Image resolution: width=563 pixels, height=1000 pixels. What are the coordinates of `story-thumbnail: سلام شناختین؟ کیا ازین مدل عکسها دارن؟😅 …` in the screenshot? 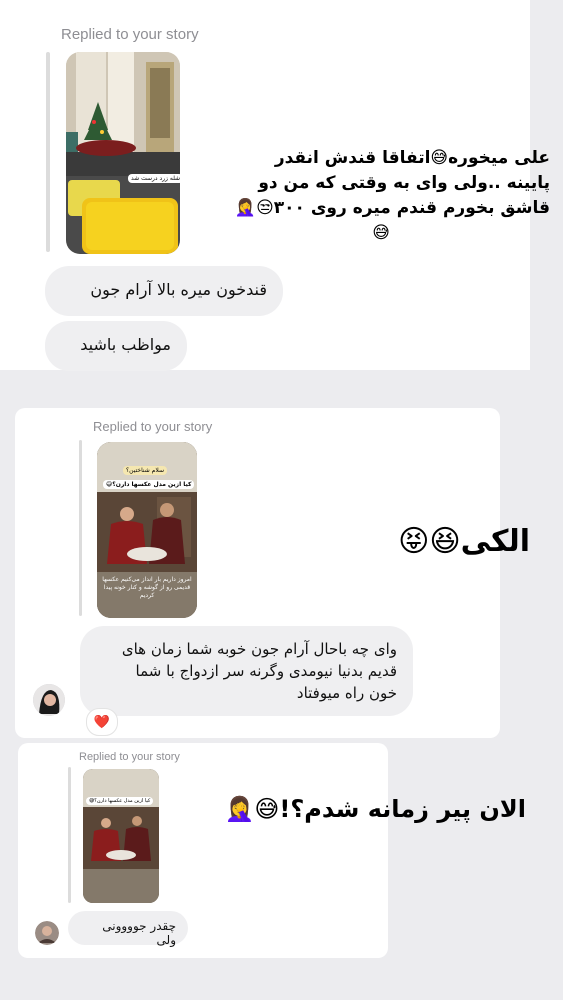 It's located at (147, 530).